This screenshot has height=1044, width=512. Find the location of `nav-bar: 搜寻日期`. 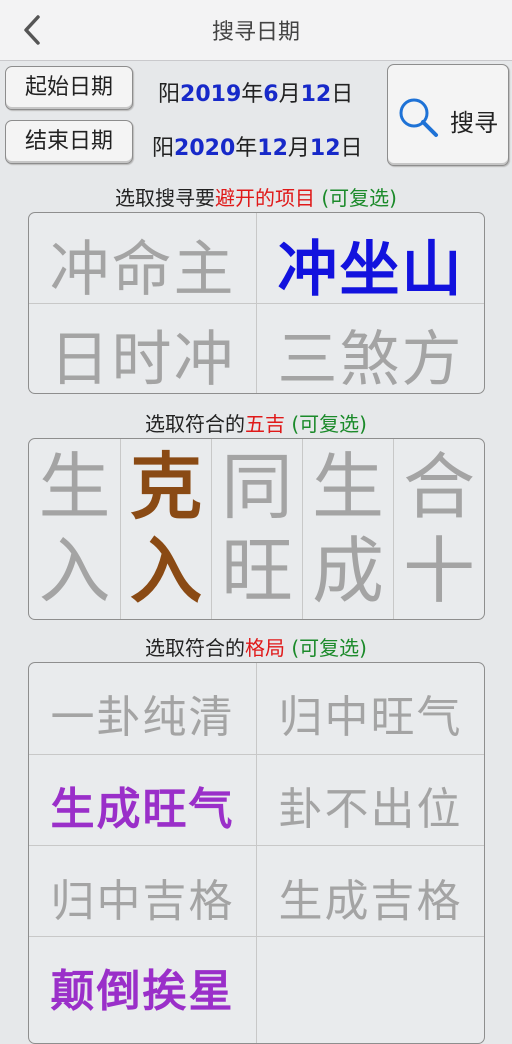

nav-bar: 搜寻日期 is located at coordinates (256, 30).